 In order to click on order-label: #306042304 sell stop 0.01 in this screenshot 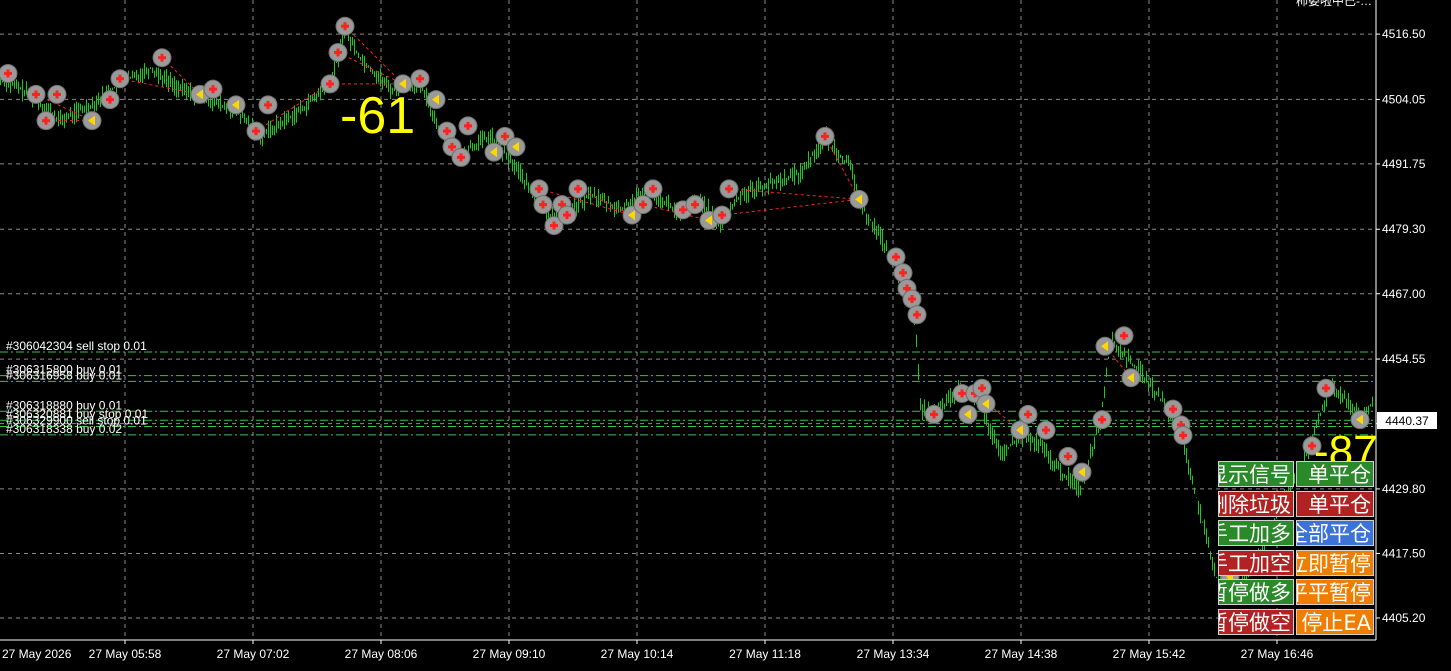, I will do `click(76, 346)`.